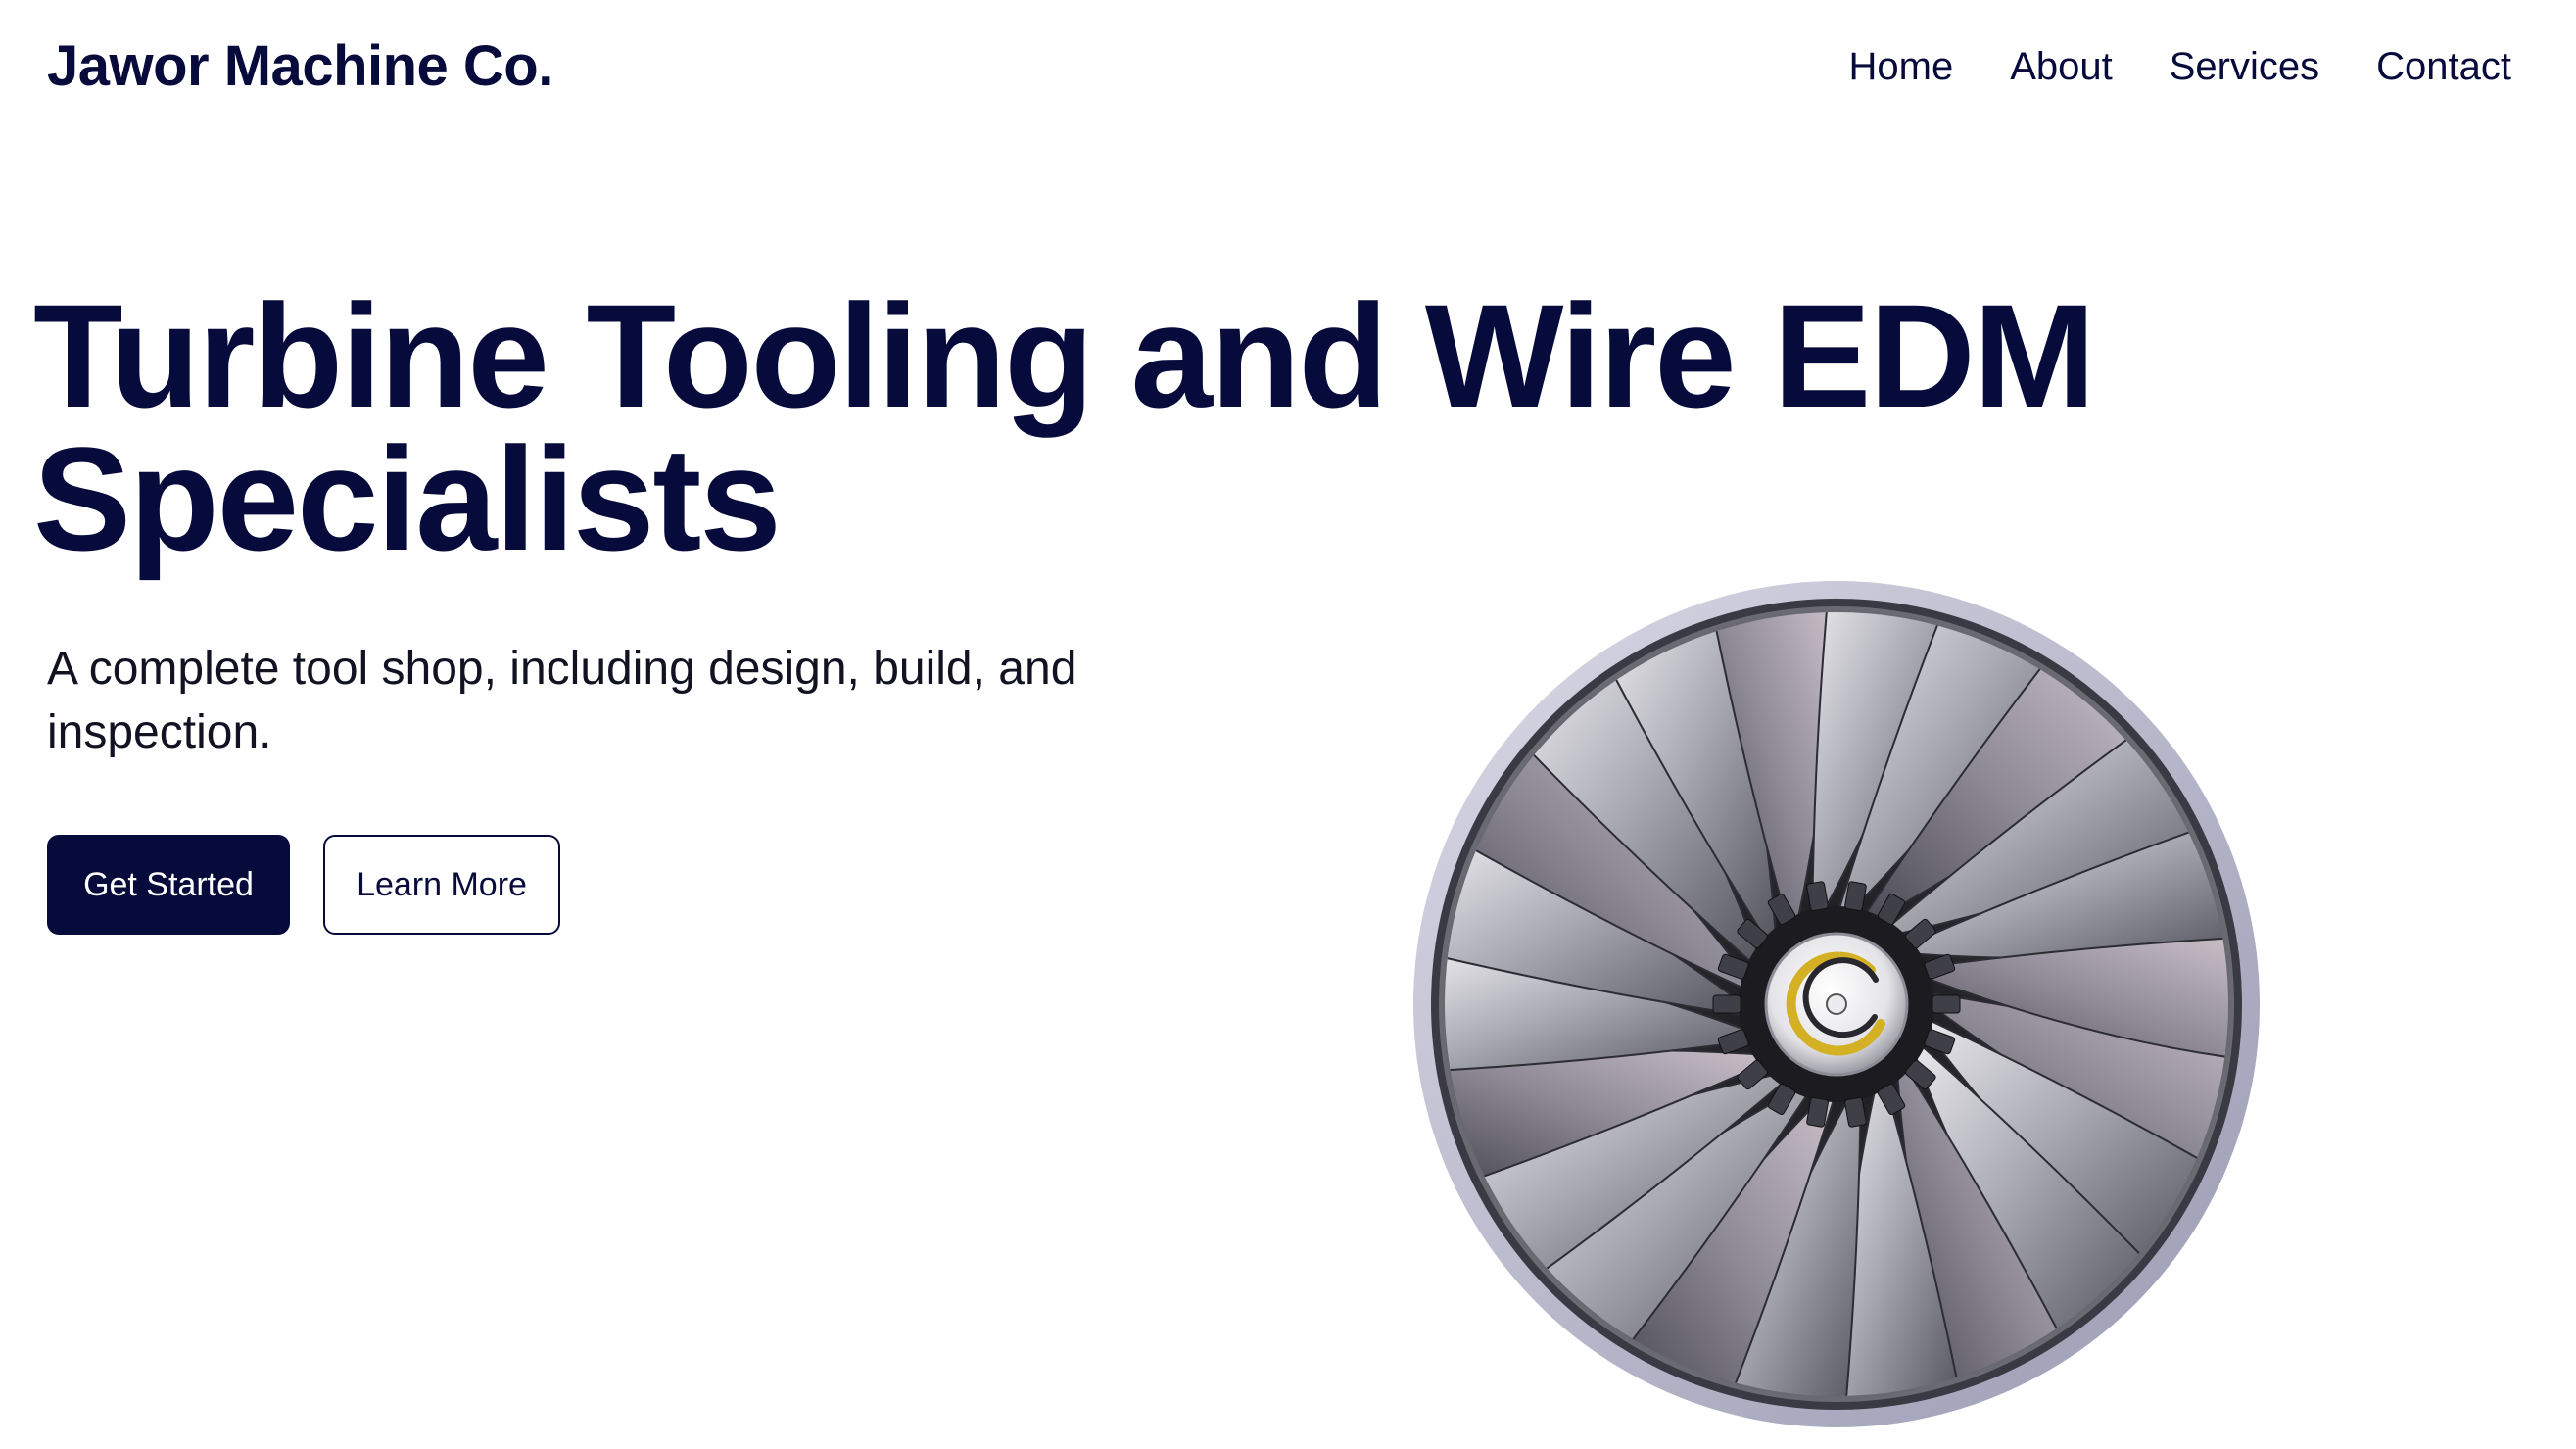  Describe the element at coordinates (441, 885) in the screenshot. I see `learn-more-button: Learn More` at that location.